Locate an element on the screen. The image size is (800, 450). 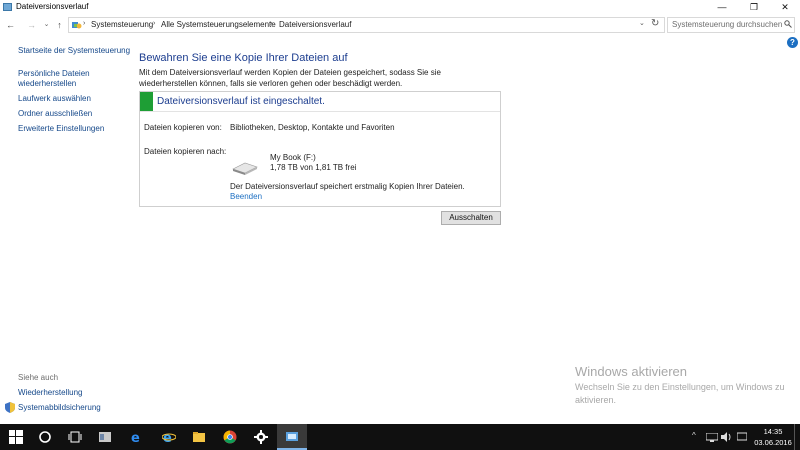
sidebar-link-recovery: Wiederherstellung is located at coordinates (50, 393).